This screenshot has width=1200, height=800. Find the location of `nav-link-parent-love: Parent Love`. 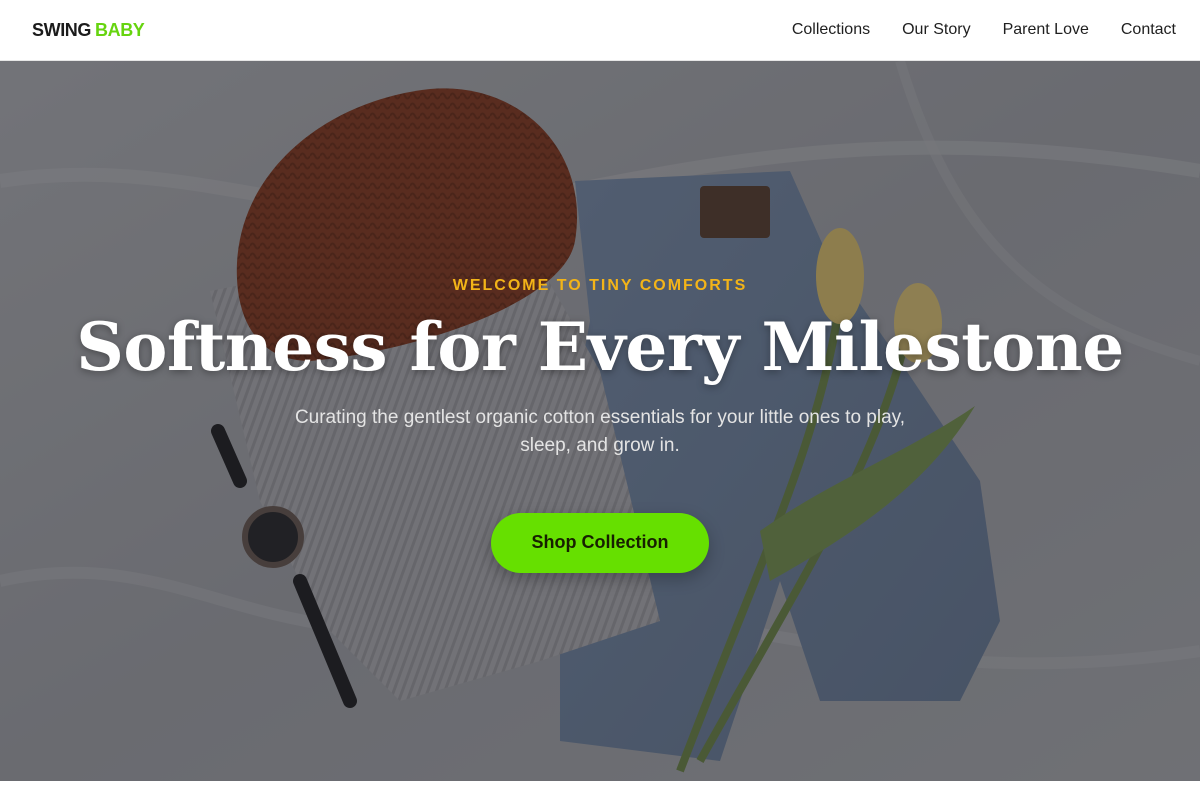

nav-link-parent-love: Parent Love is located at coordinates (1046, 30).